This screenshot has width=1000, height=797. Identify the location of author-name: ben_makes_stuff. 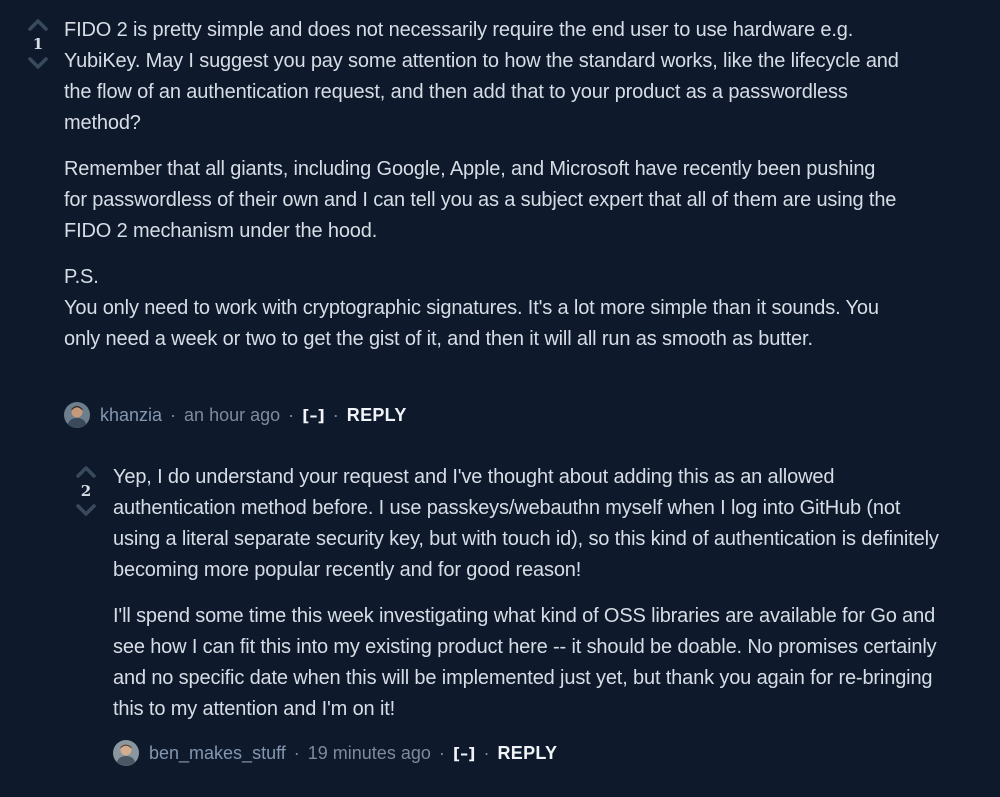
(217, 753).